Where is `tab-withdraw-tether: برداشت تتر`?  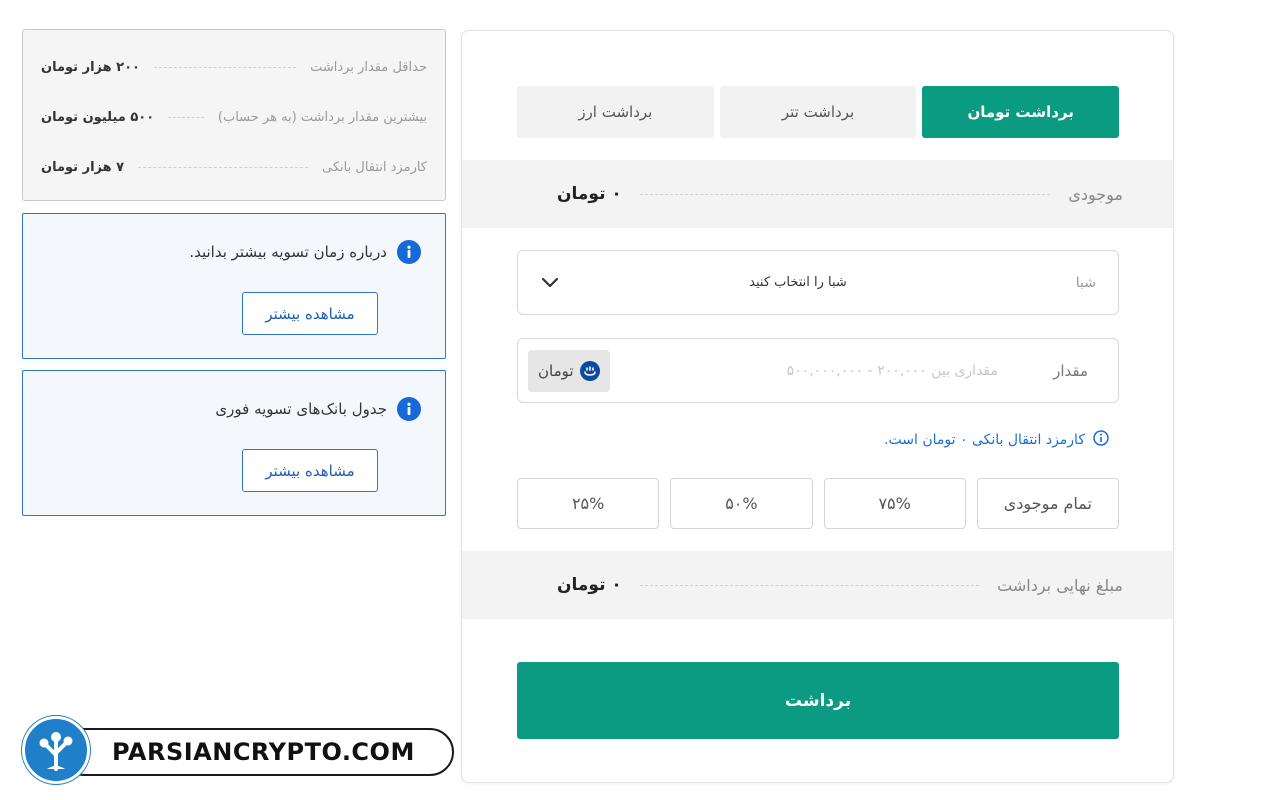
tab-withdraw-tether: برداشت تتر is located at coordinates (818, 112).